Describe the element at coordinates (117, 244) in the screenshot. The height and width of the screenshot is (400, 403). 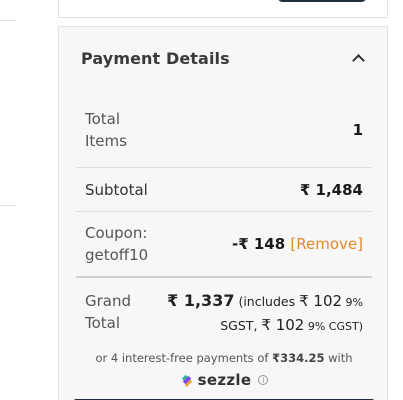
I see `coupon-label: Coupon: getoff10` at that location.